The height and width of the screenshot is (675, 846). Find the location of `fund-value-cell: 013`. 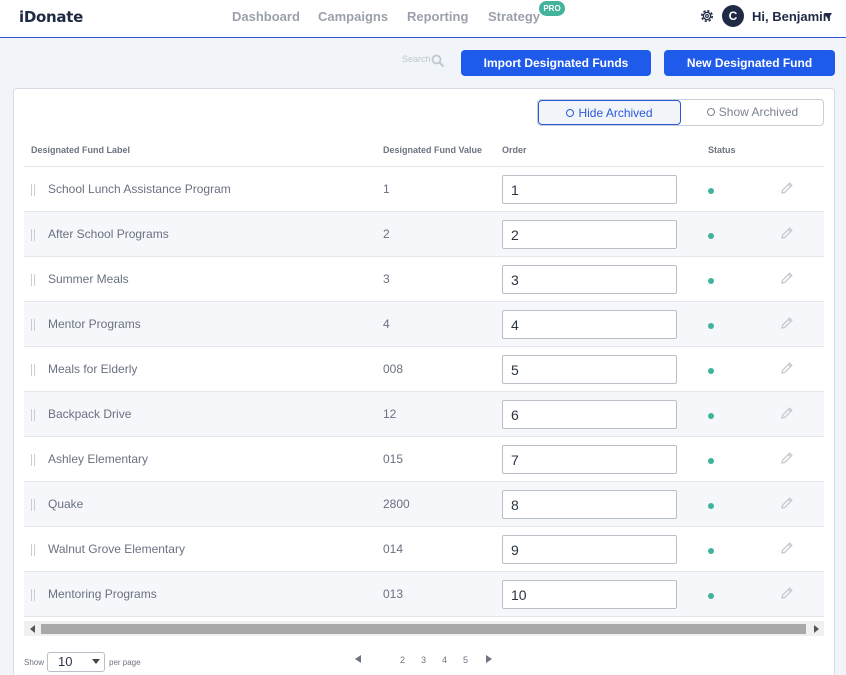

fund-value-cell: 013 is located at coordinates (393, 594).